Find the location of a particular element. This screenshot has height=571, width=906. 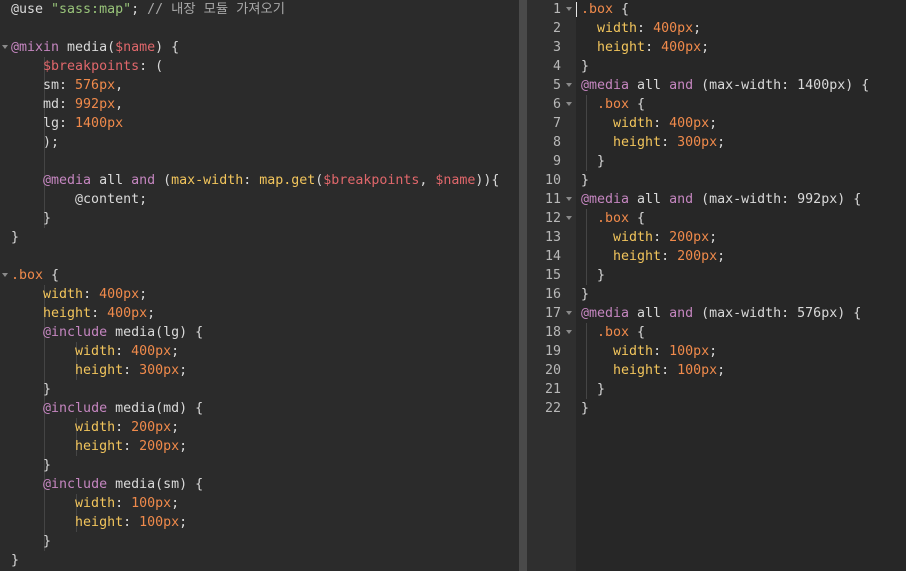

code-line: width: 100px; is located at coordinates (259, 503).